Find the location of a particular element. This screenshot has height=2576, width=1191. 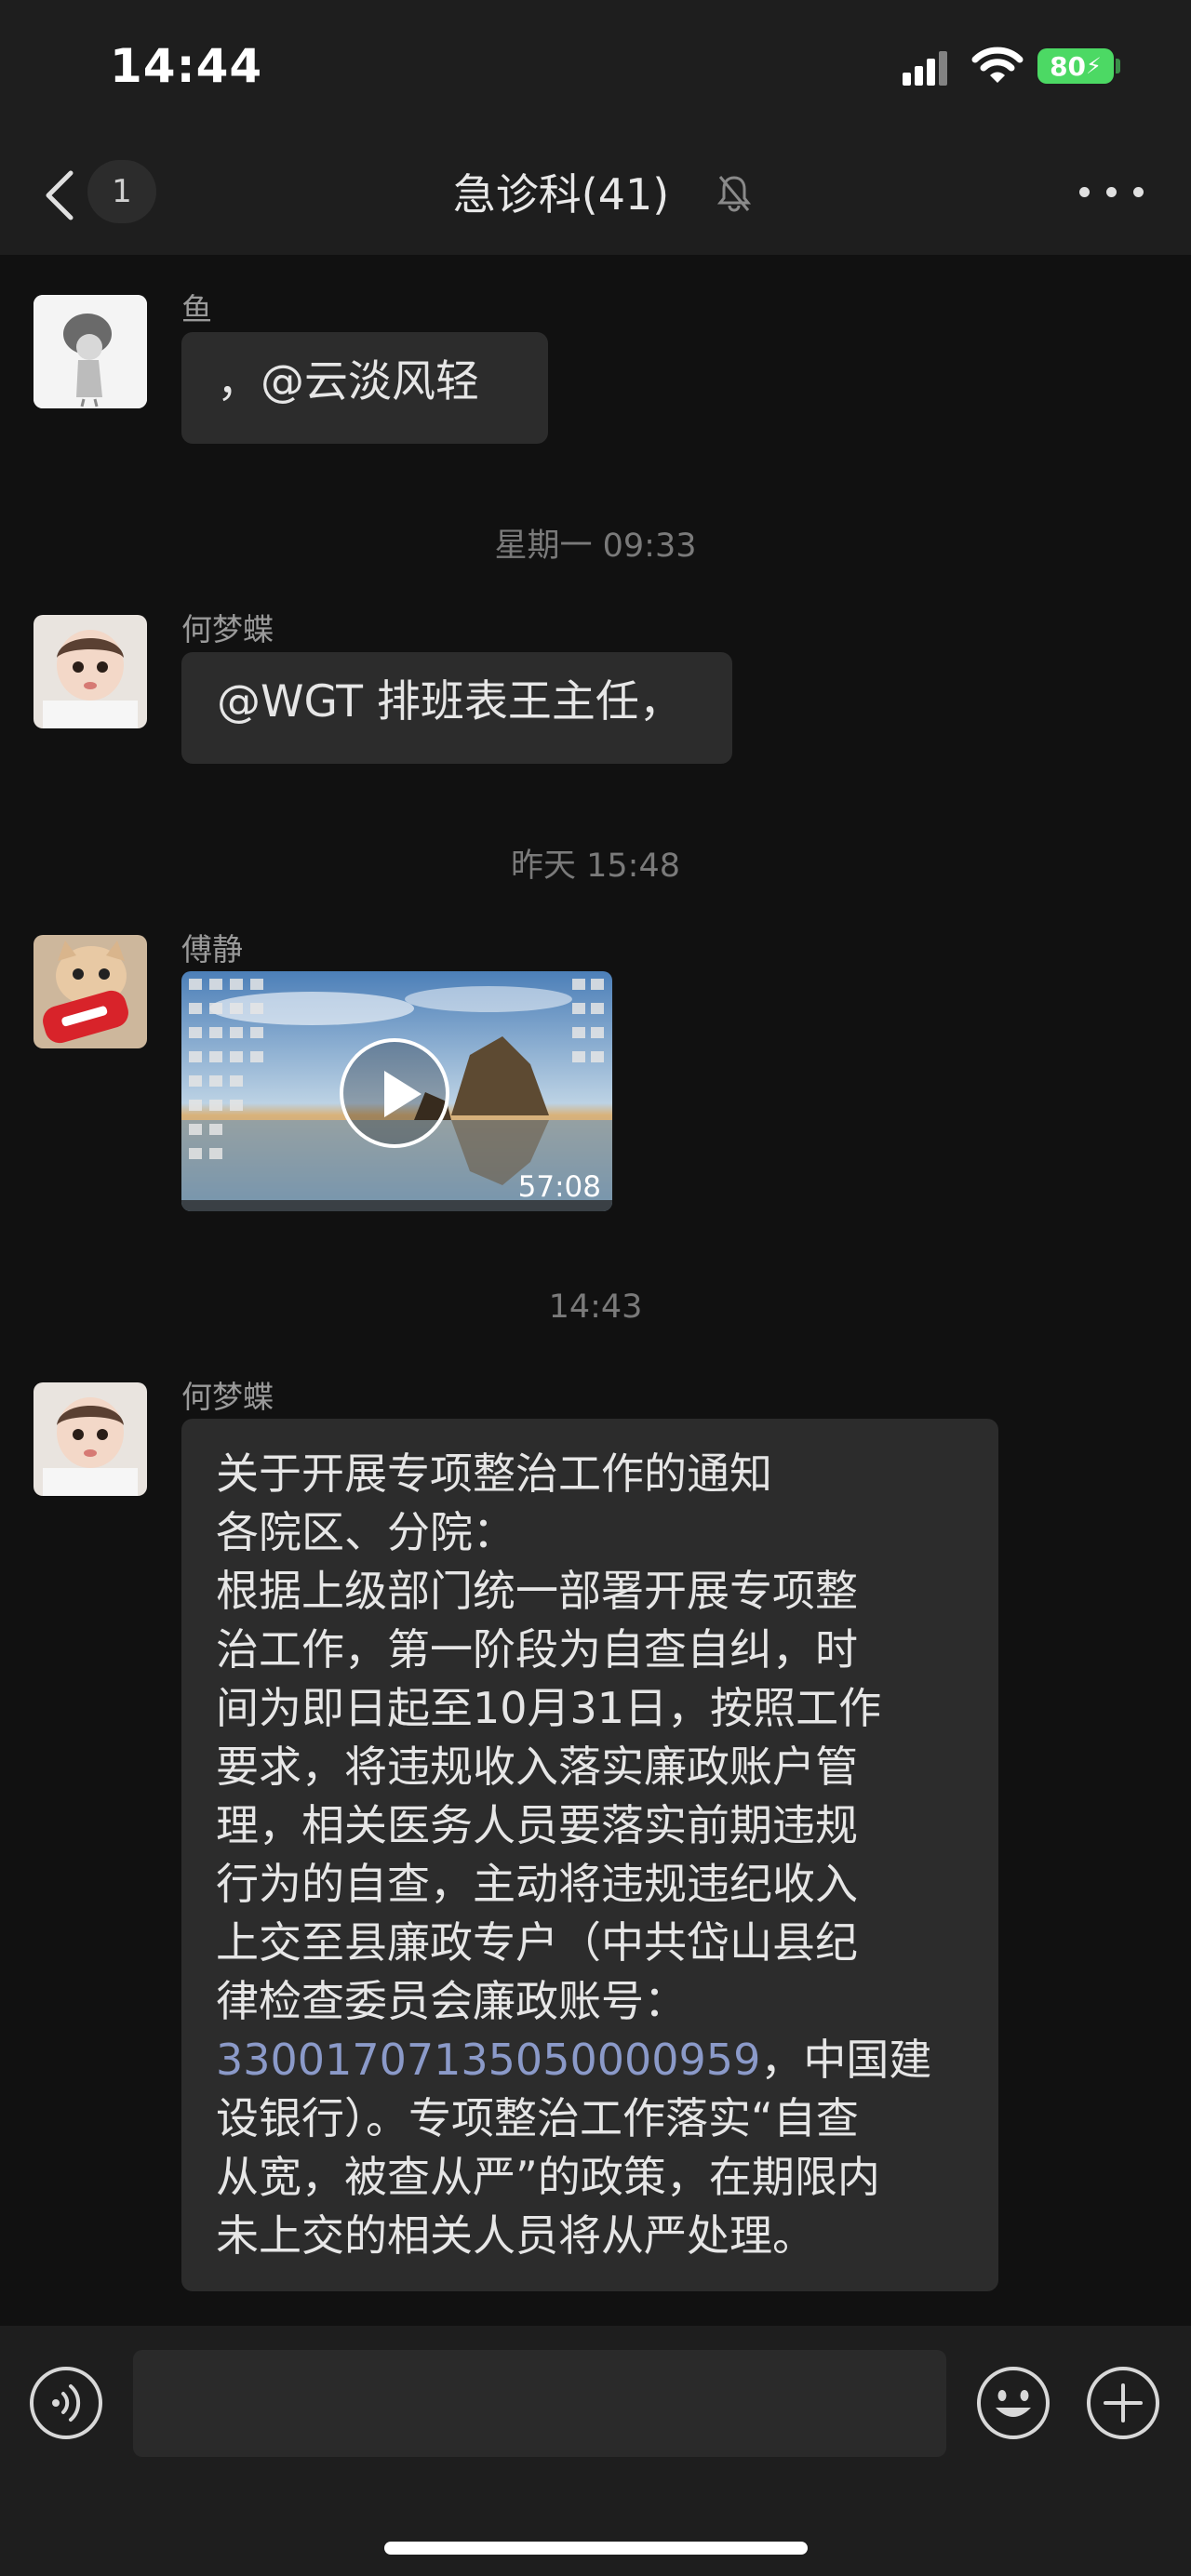

wifi-icon is located at coordinates (997, 65).